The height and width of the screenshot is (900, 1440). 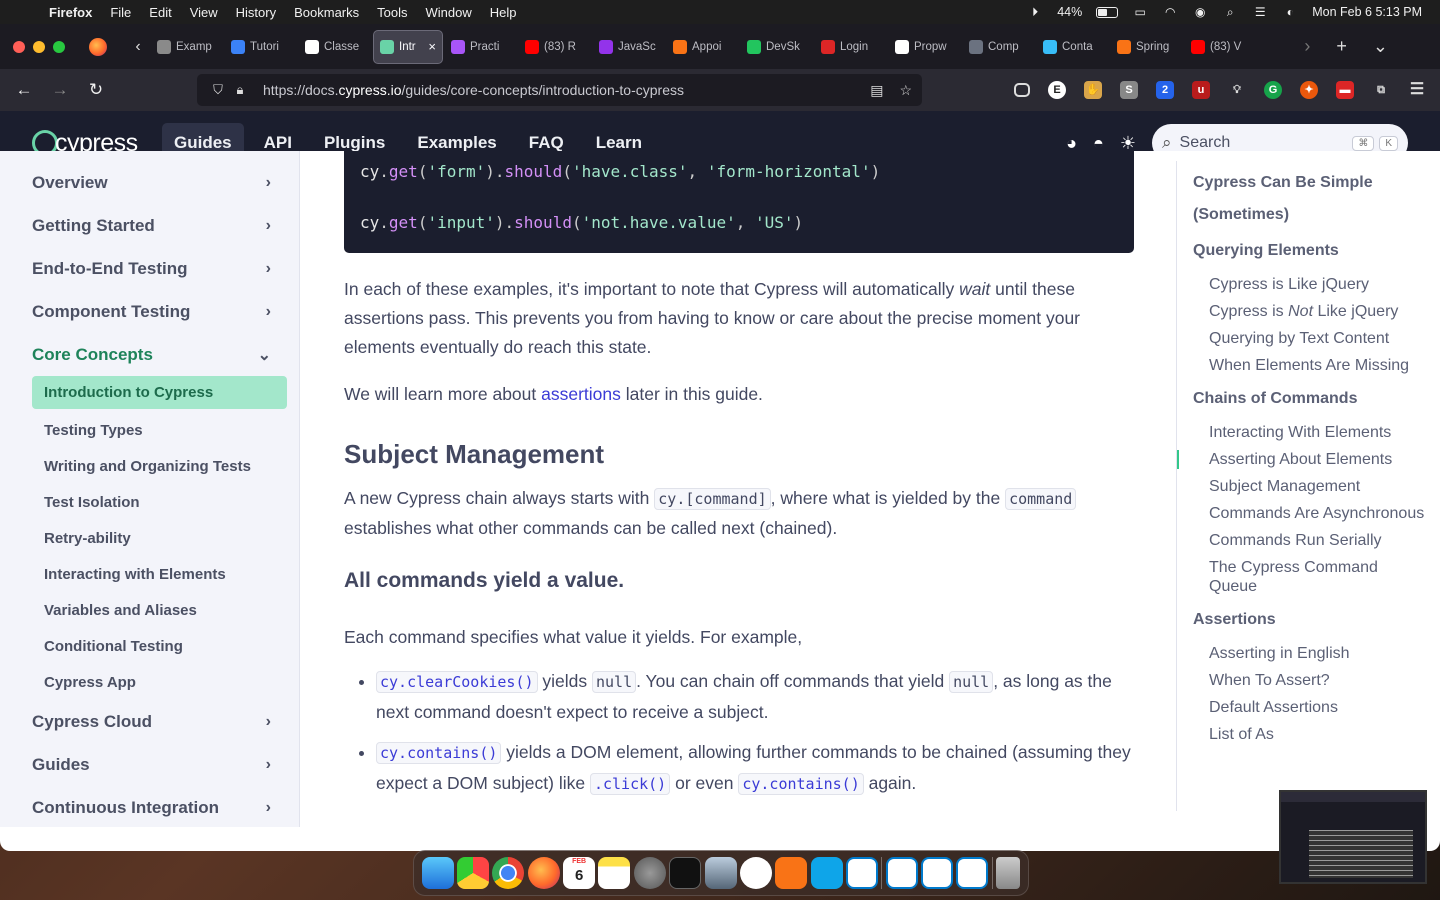 What do you see at coordinates (1353, 837) in the screenshot?
I see `screenshot-thumbnail` at bounding box center [1353, 837].